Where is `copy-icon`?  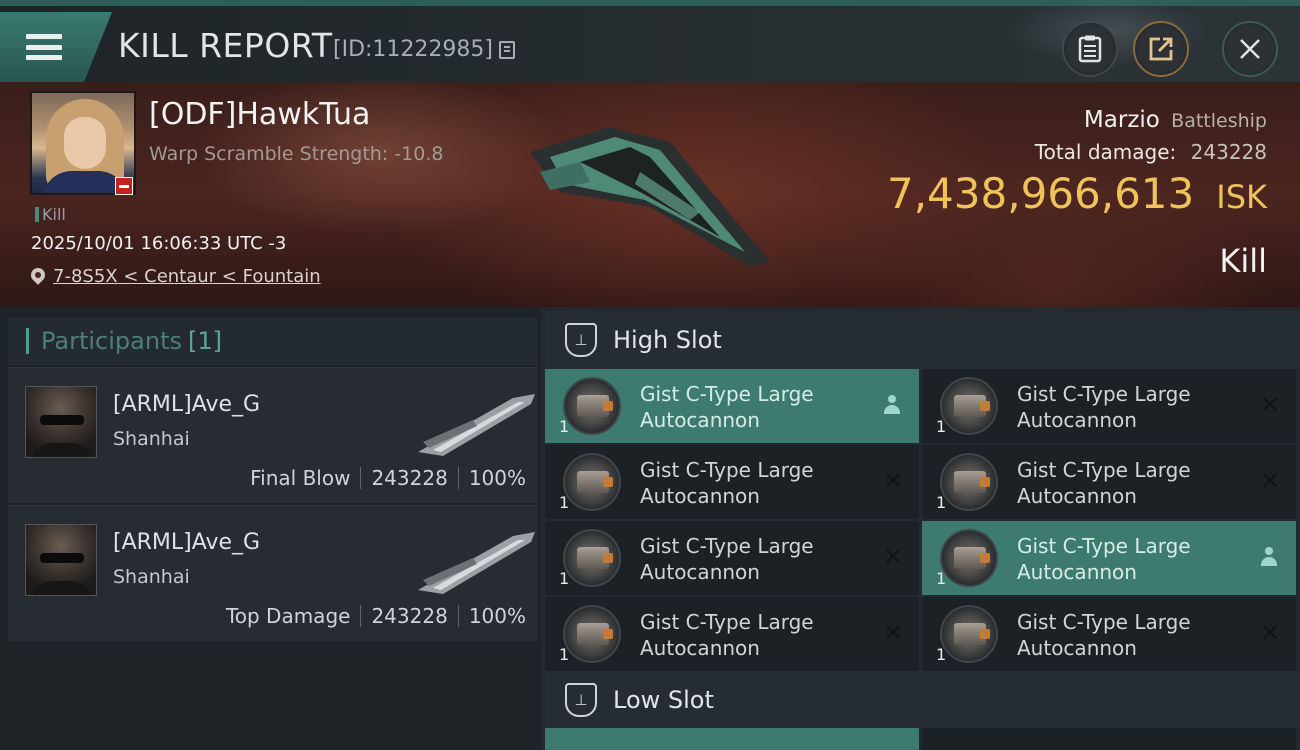 copy-icon is located at coordinates (506, 49).